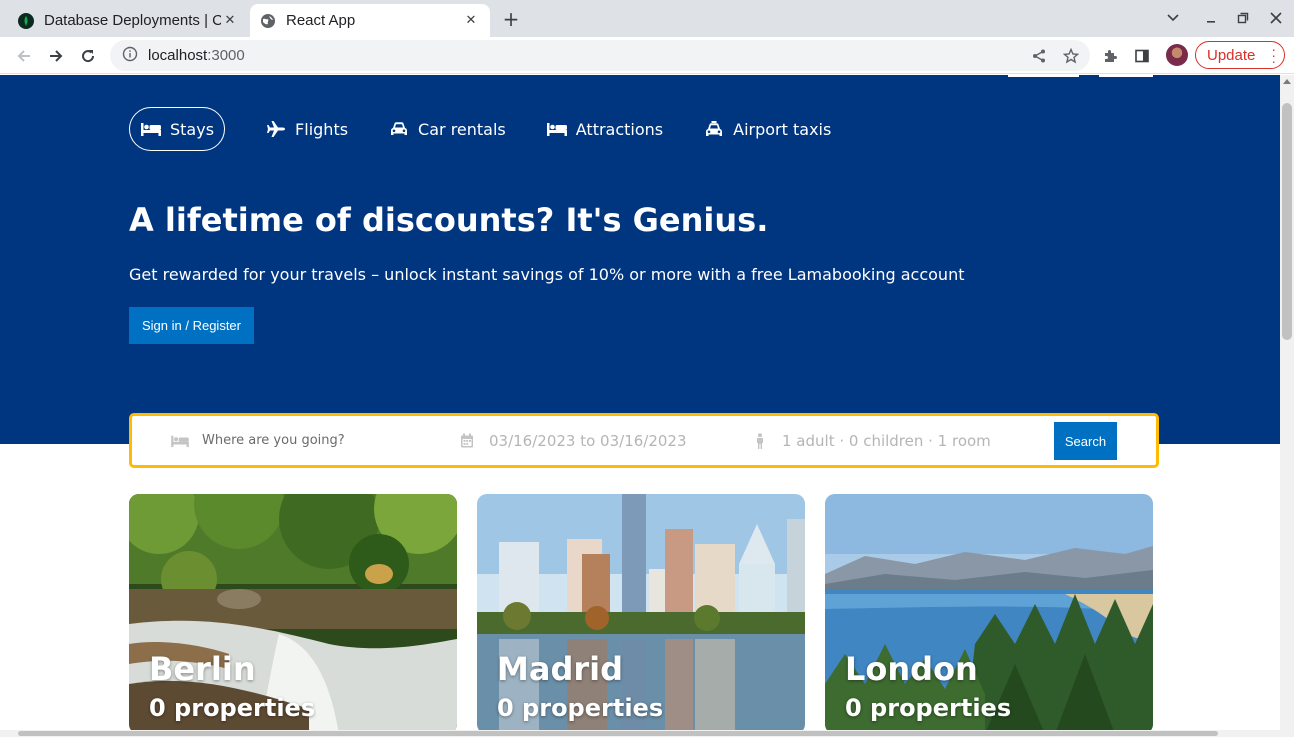 The width and height of the screenshot is (1294, 737). Describe the element at coordinates (1177, 55) in the screenshot. I see `profile-avatar` at that location.